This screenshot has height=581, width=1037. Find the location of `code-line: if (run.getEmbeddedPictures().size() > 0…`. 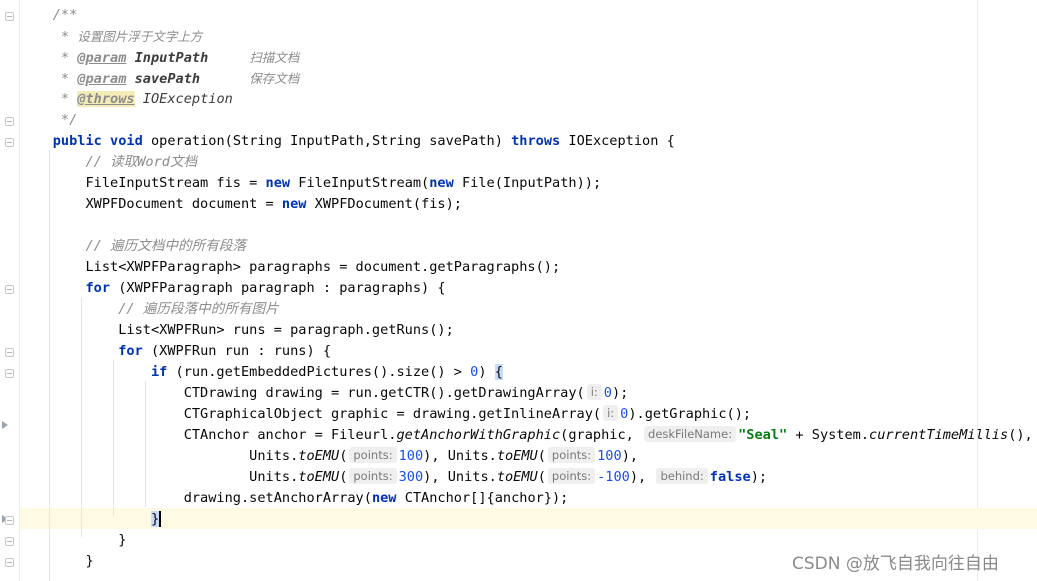

code-line: if (run.getEmbeddedPictures().size() > 0… is located at coordinates (326, 372).